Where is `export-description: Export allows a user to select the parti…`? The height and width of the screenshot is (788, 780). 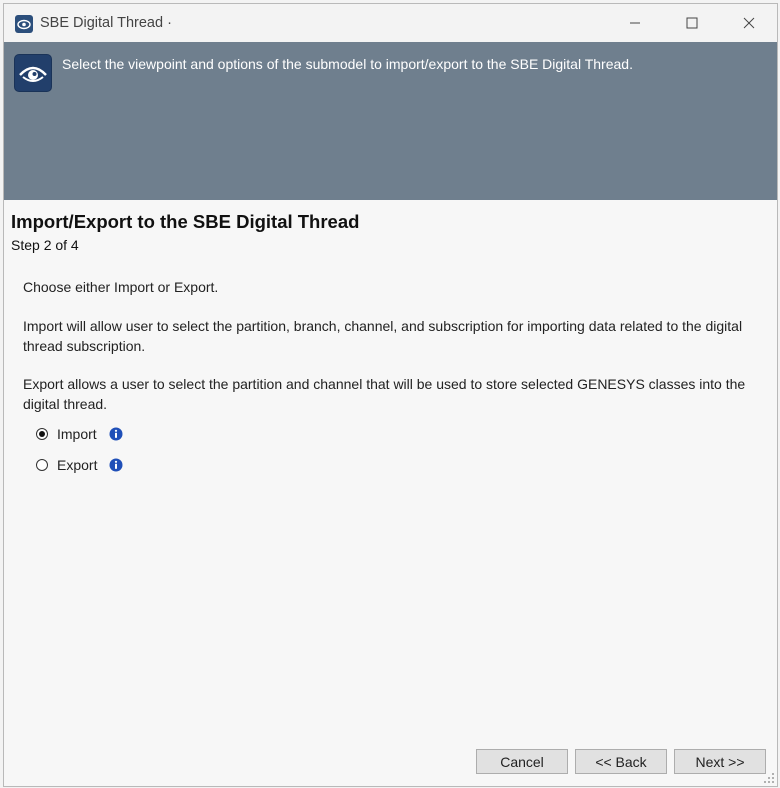
export-description: Export allows a user to select the parti… is located at coordinates (384, 394).